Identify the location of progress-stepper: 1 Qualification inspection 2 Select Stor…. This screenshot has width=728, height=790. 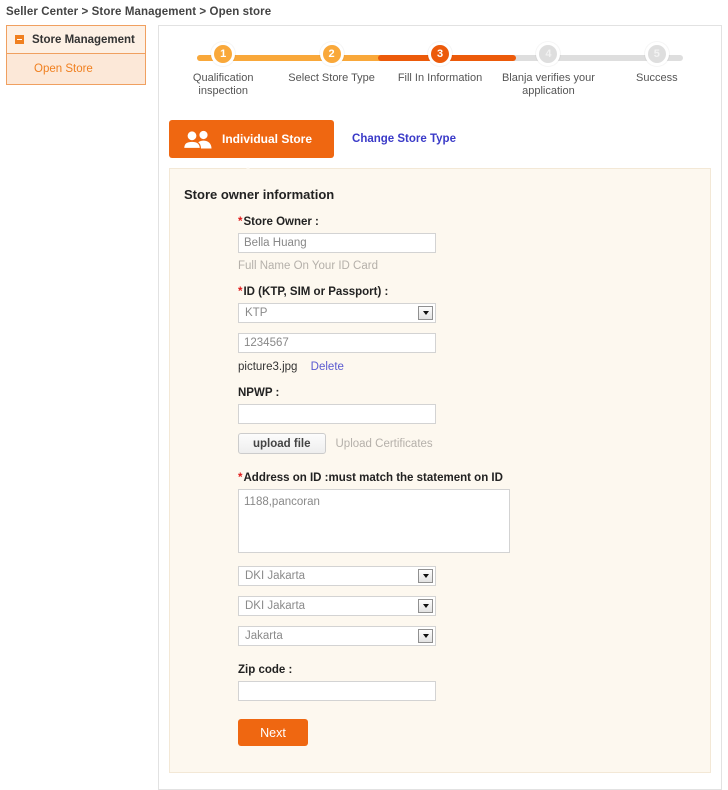
(440, 73).